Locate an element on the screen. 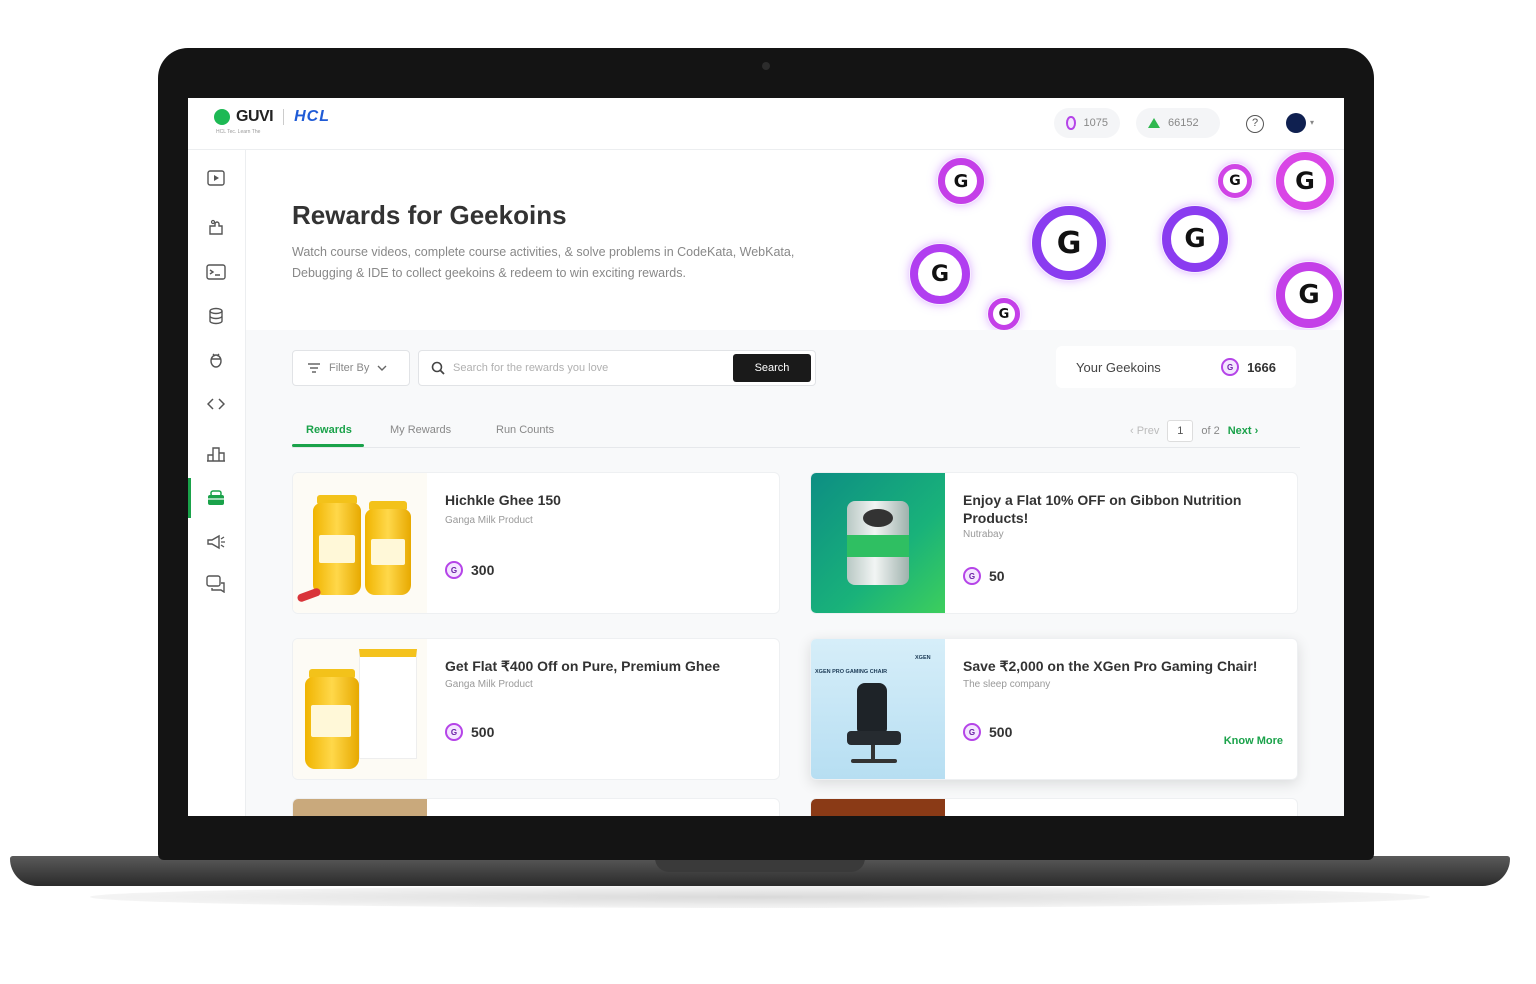 The image size is (1536, 984). database-icon is located at coordinates (216, 316).